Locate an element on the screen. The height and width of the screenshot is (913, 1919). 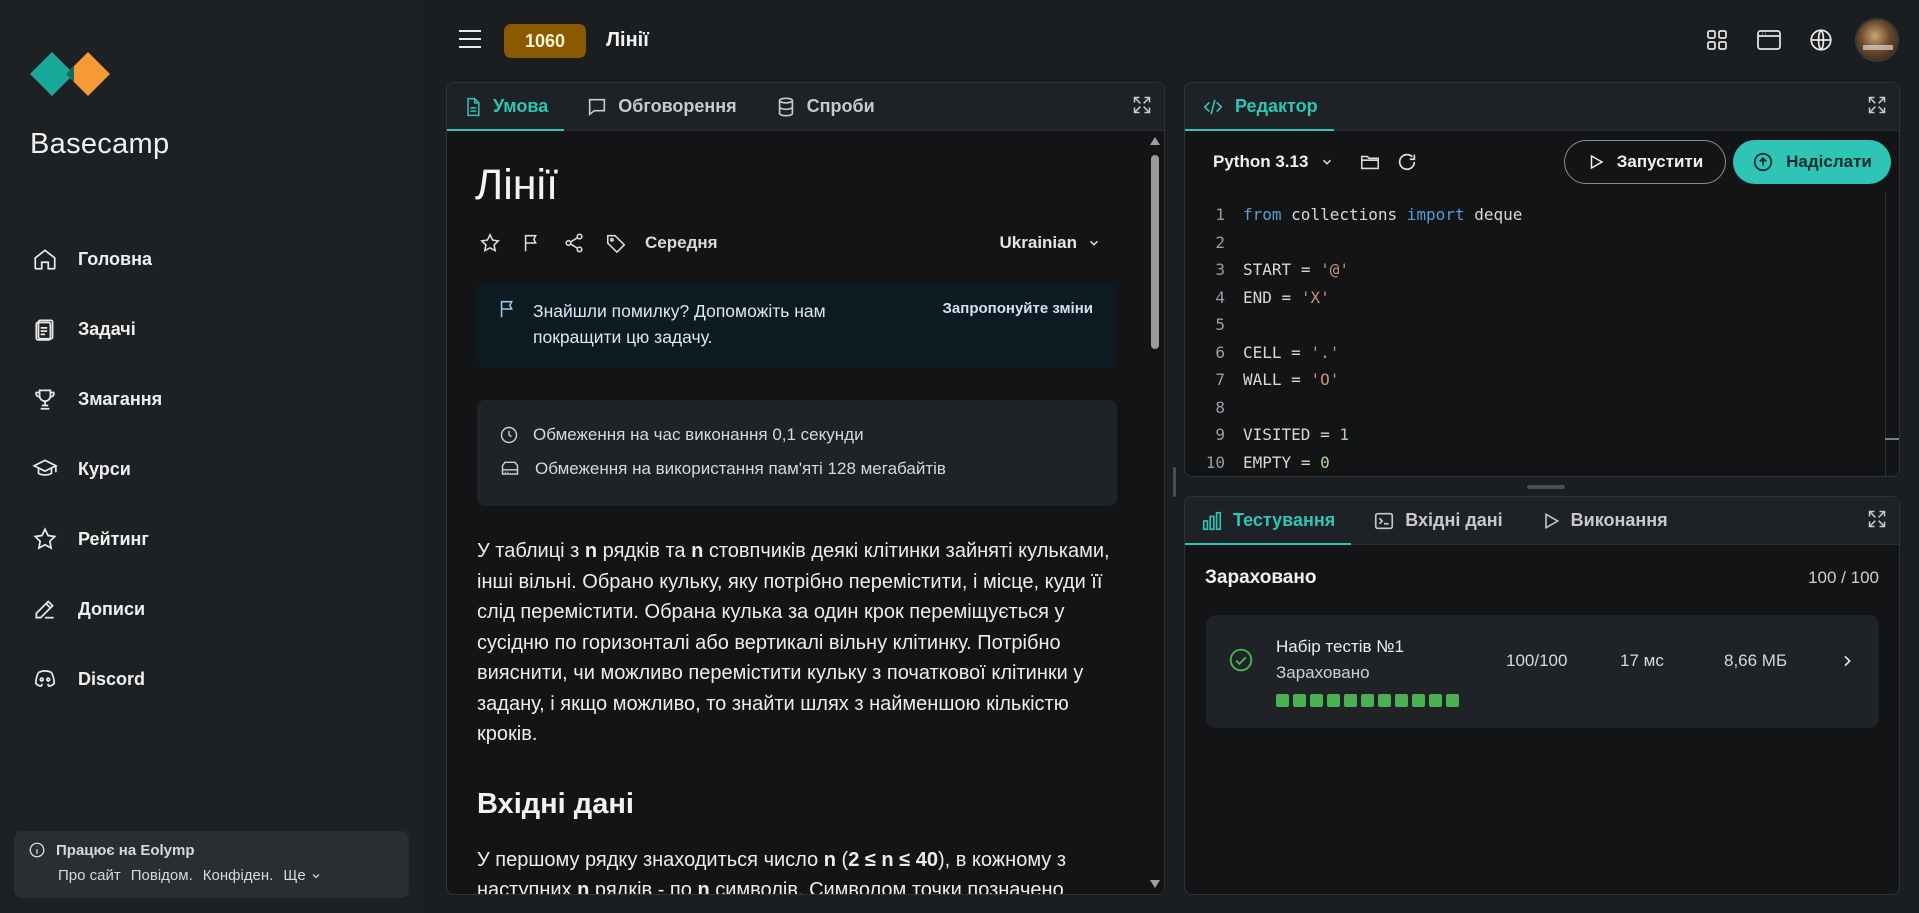
code-line: 3 START = '@' is located at coordinates (1535, 270).